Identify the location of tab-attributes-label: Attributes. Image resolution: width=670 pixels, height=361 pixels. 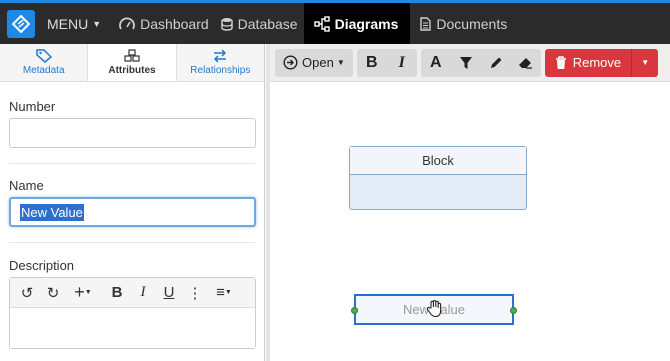
(132, 70).